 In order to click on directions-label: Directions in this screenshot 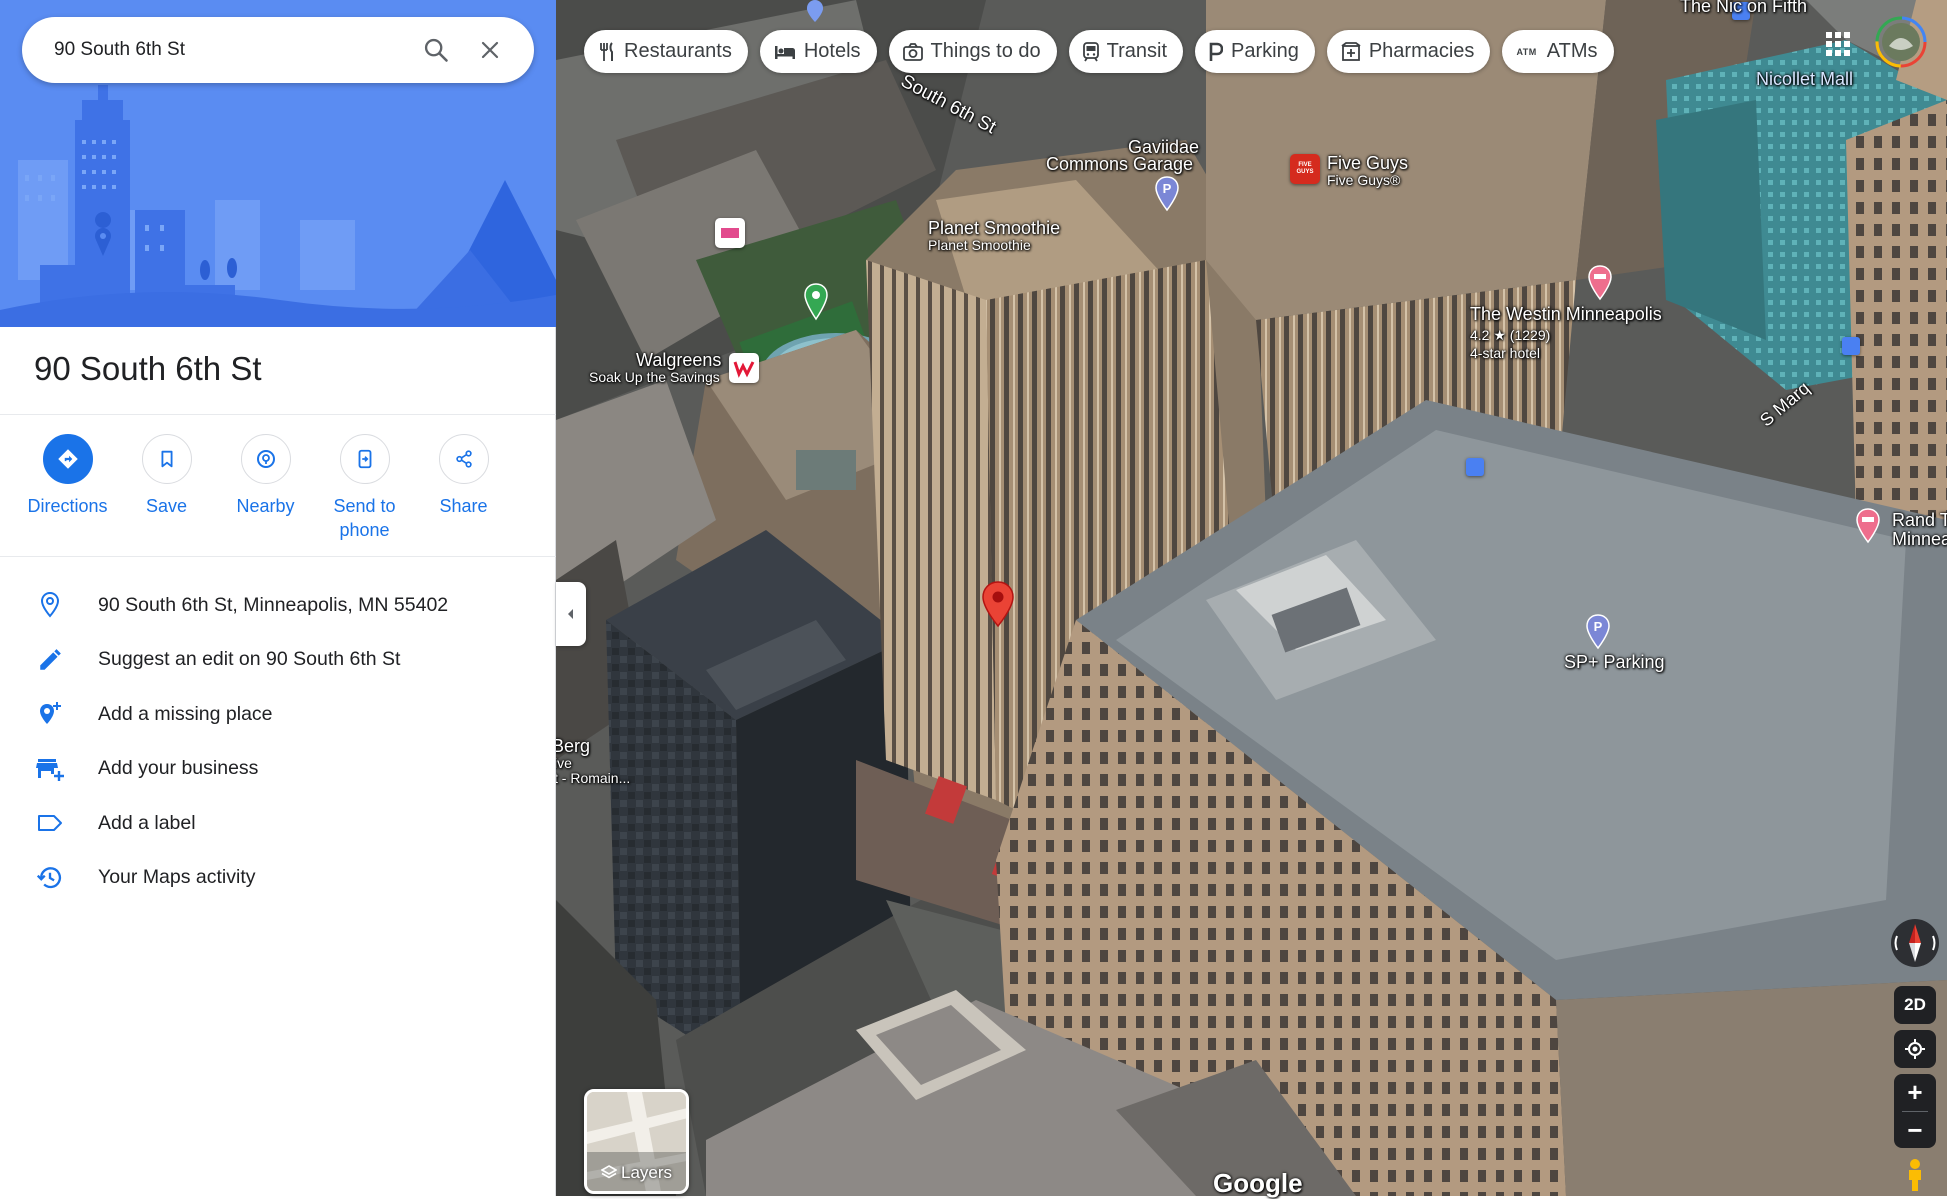, I will do `click(67, 506)`.